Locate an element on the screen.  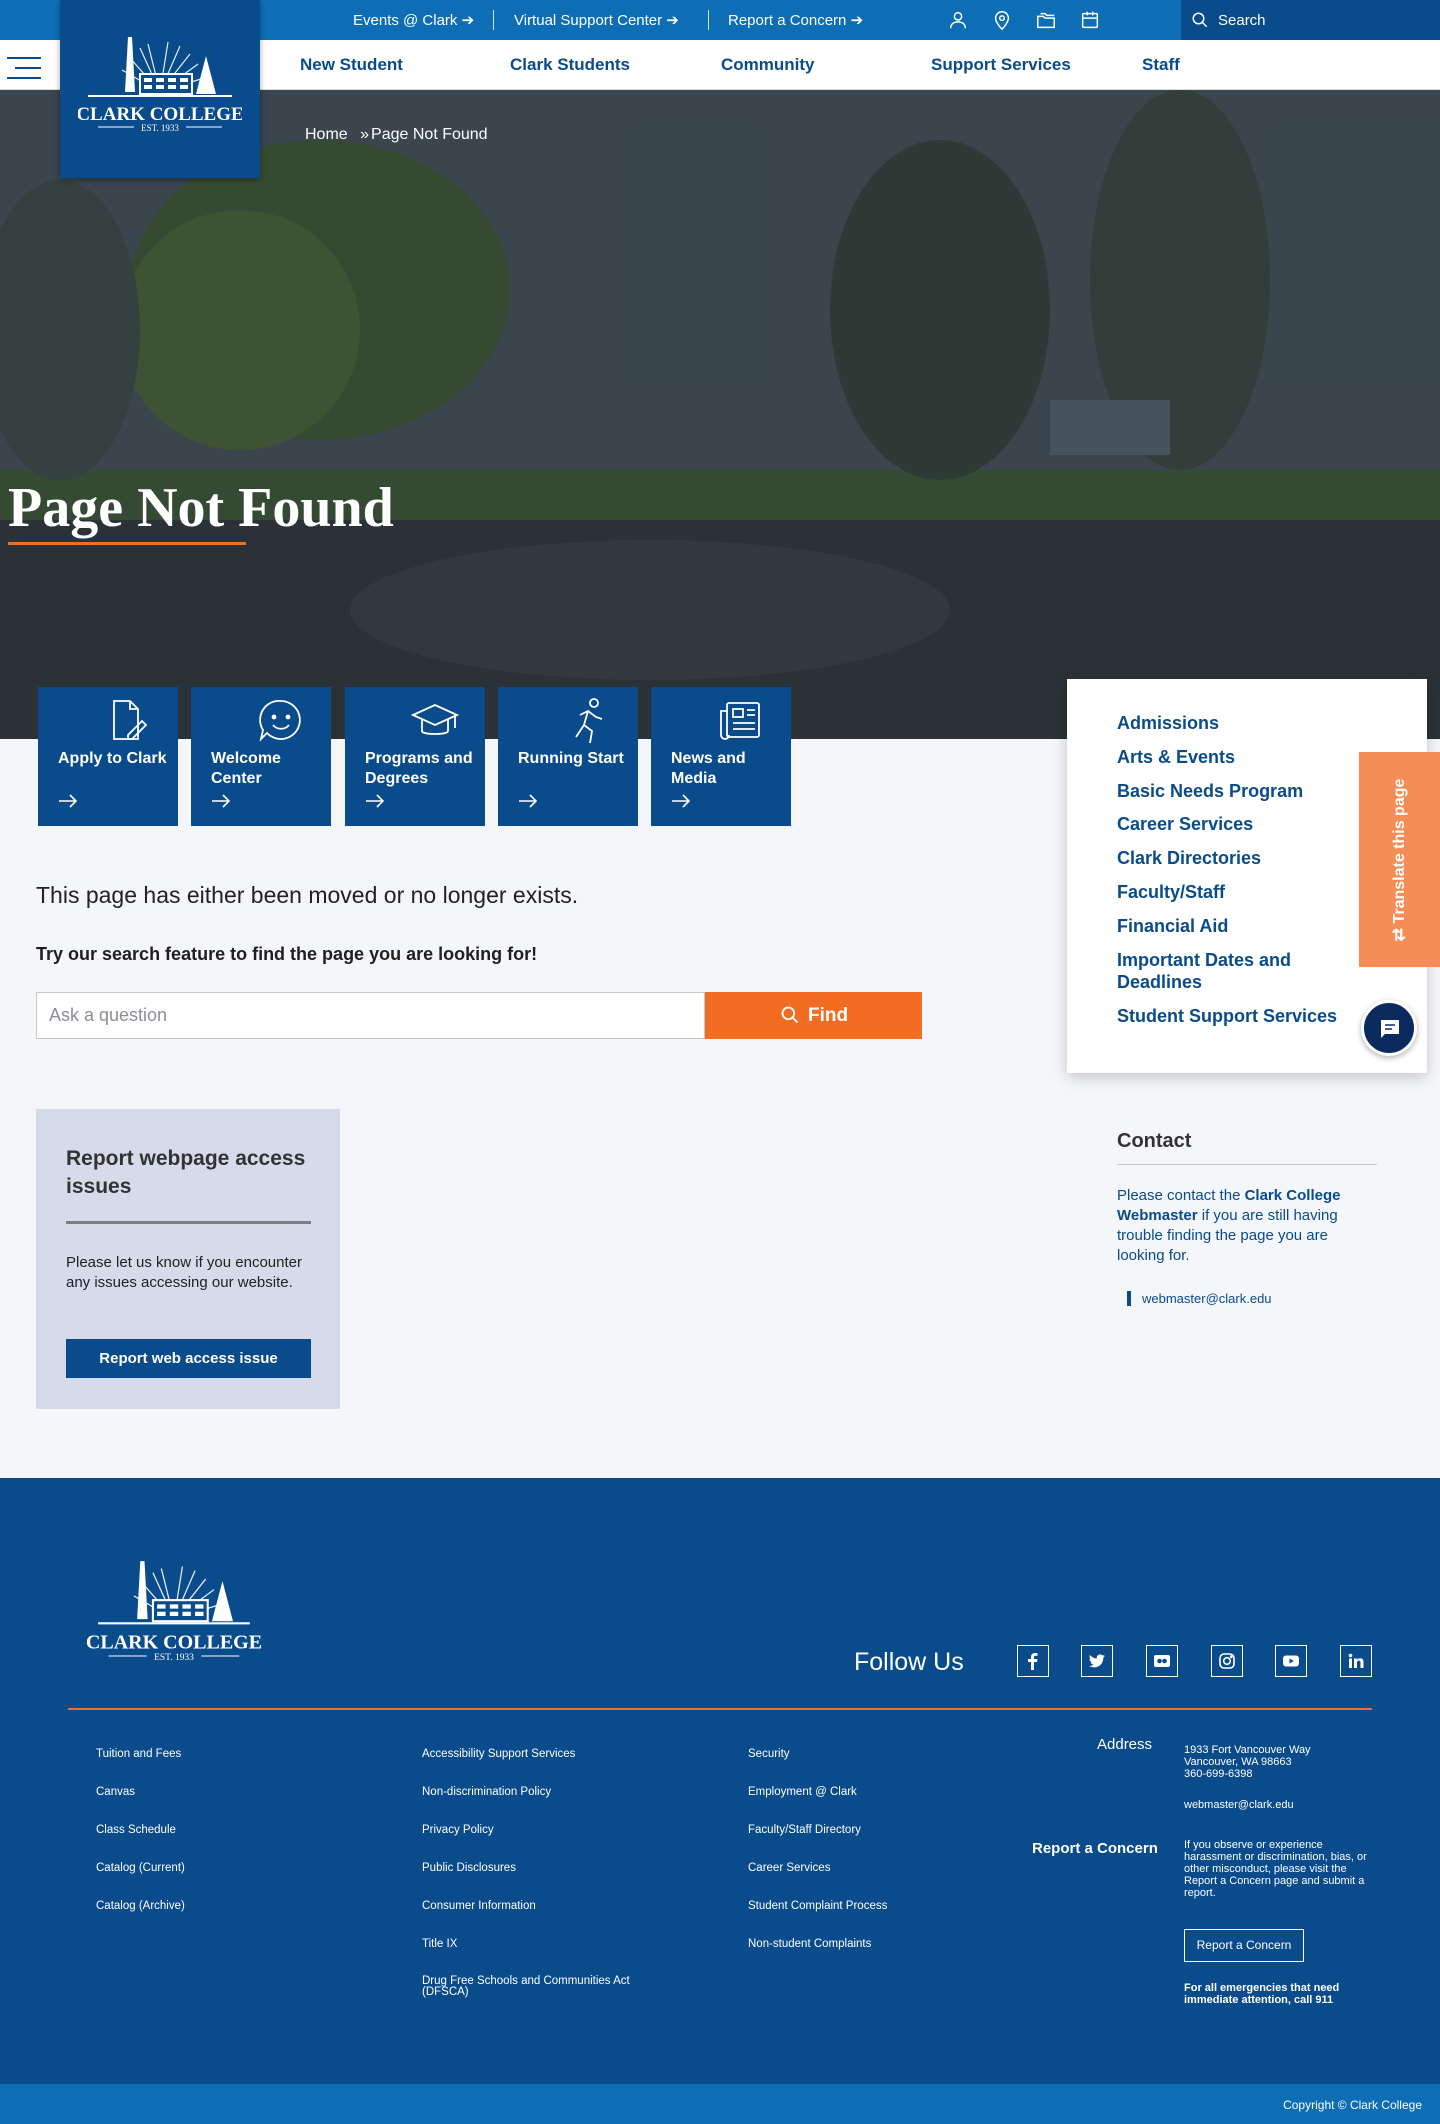
sidebar-item-basic-needs: Basic Needs Program is located at coordinates (1232, 791).